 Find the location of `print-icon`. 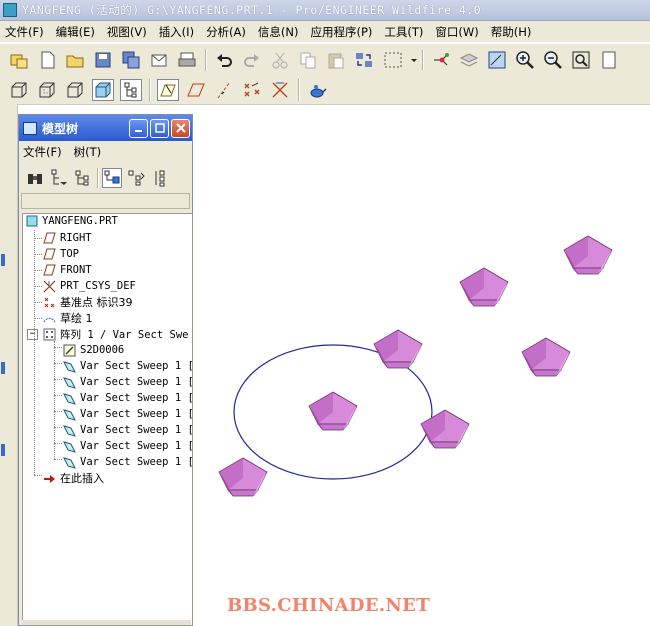

print-icon is located at coordinates (187, 60).